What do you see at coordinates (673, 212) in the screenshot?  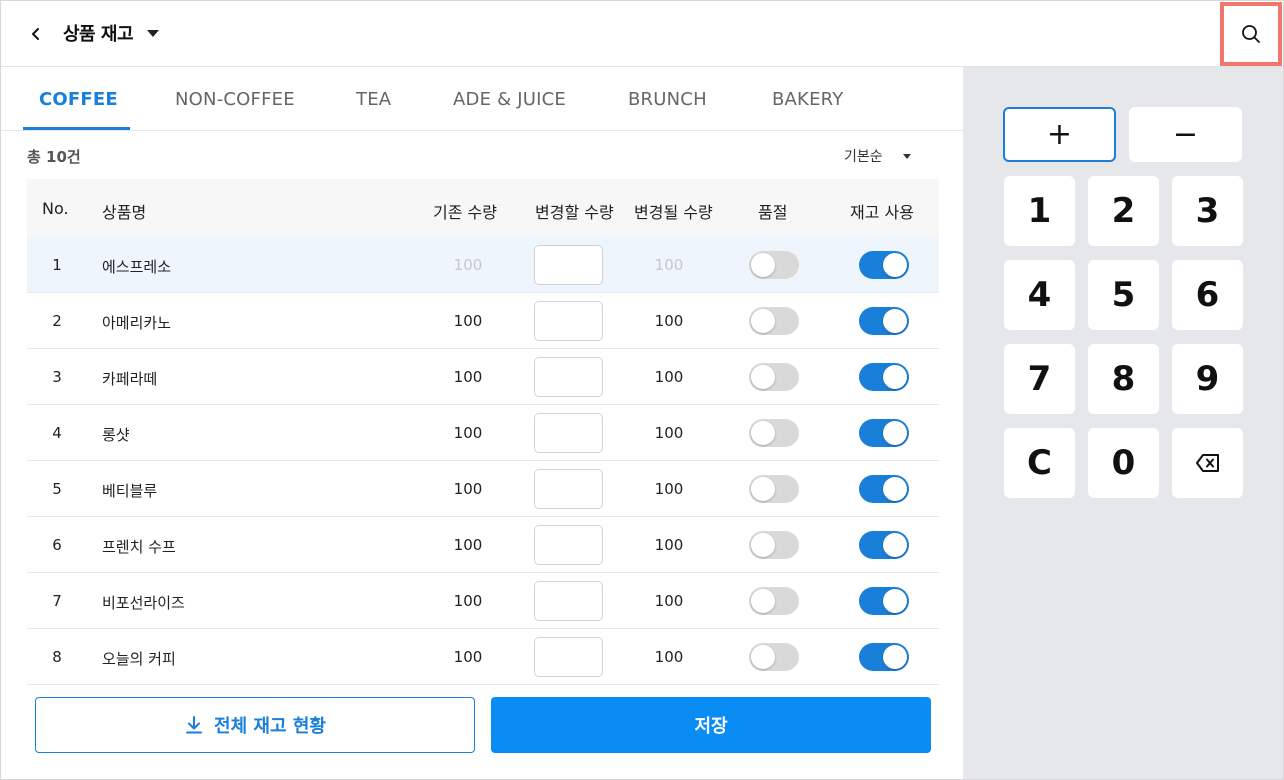 I see `col-result-qty: 변경될 수량` at bounding box center [673, 212].